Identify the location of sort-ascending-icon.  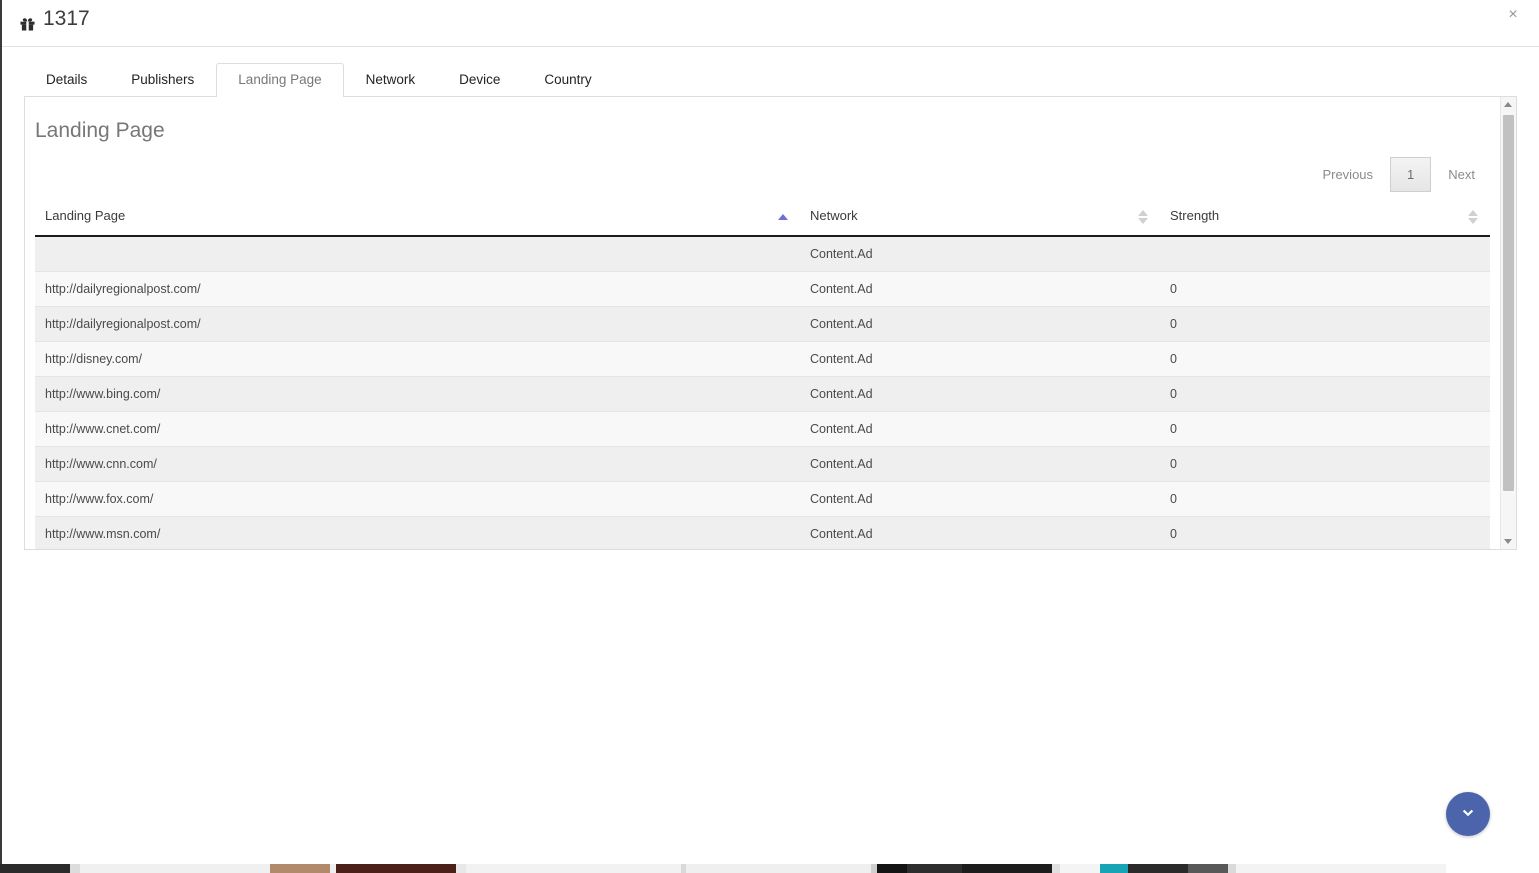
(783, 217).